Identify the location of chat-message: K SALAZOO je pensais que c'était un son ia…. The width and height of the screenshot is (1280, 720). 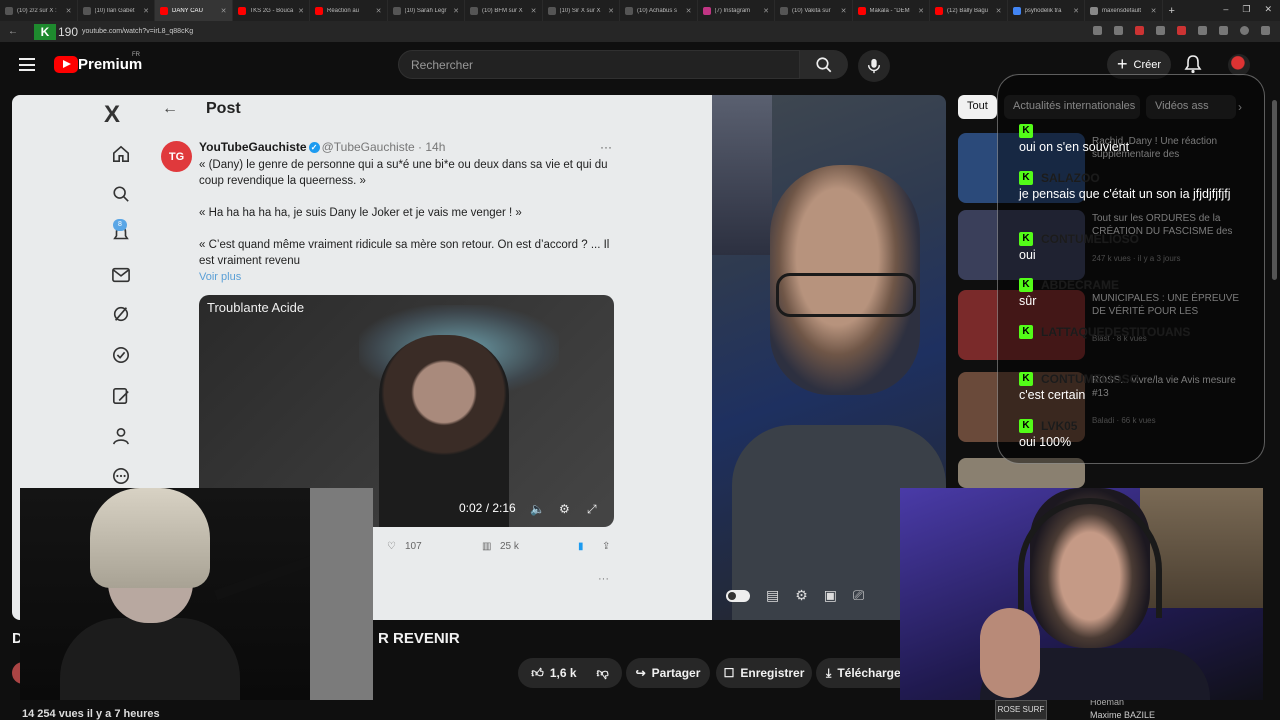
(1134, 186).